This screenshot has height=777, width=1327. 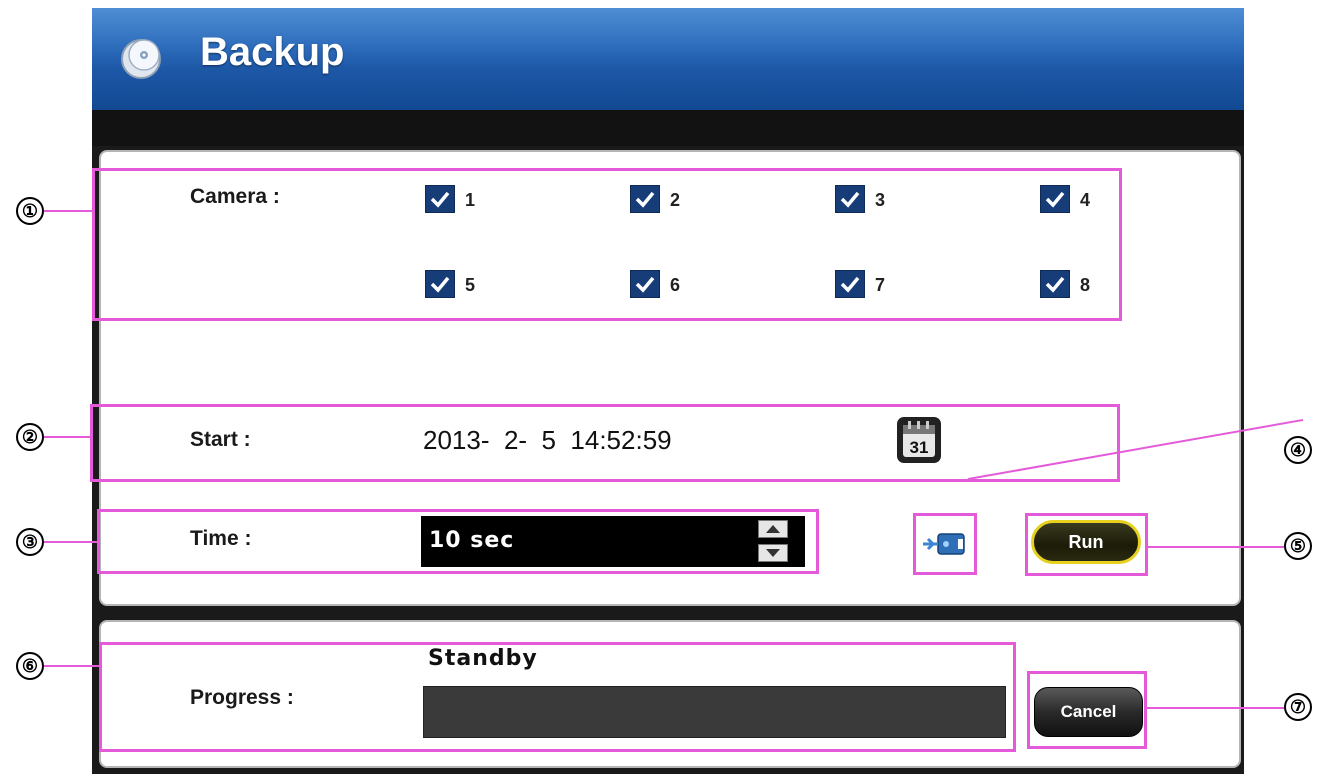 What do you see at coordinates (668, 128) in the screenshot?
I see `header-strip` at bounding box center [668, 128].